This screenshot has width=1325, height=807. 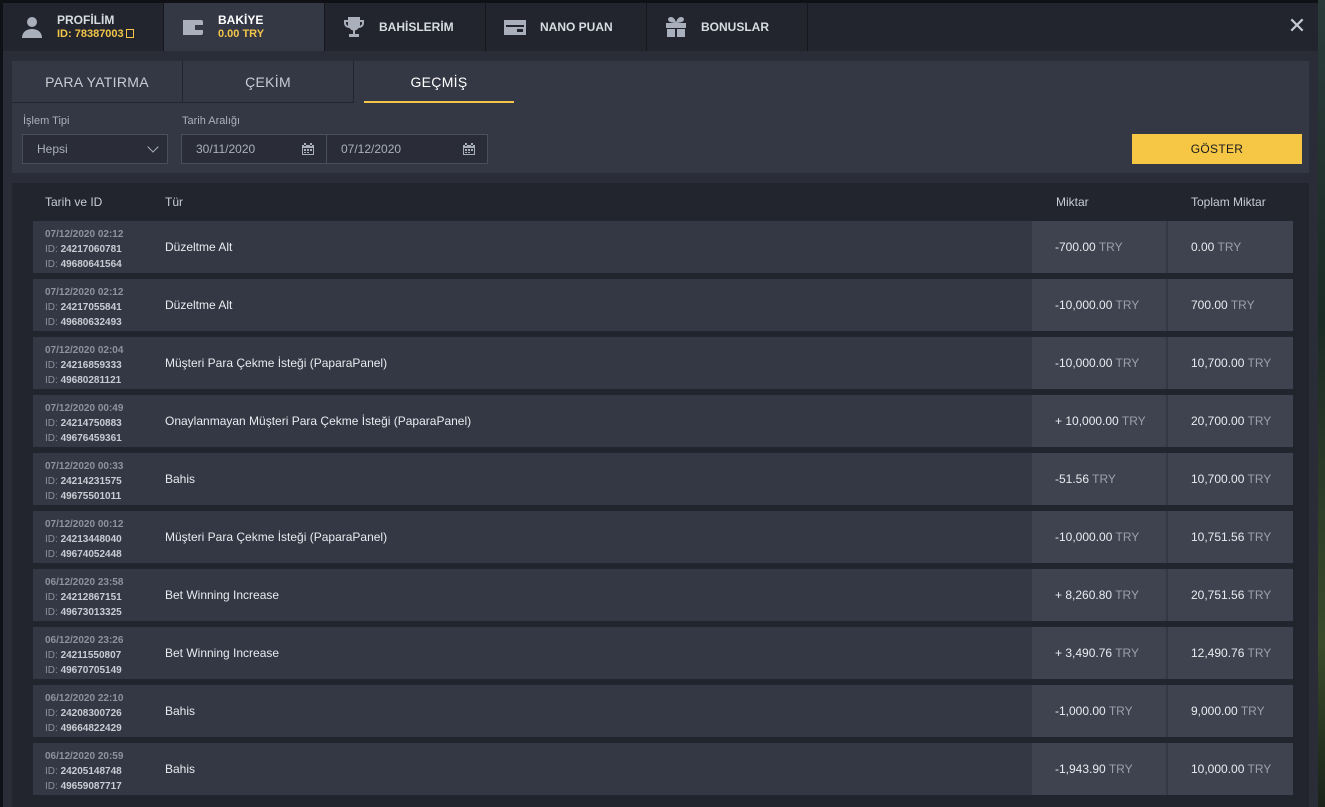 I want to click on header-type: Tür, so click(x=174, y=202).